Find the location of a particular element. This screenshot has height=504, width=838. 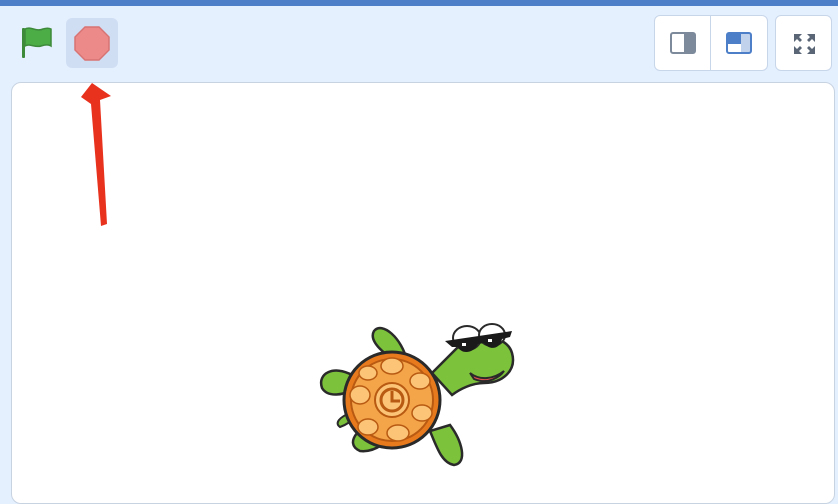

green-flag-icon is located at coordinates (37, 42).